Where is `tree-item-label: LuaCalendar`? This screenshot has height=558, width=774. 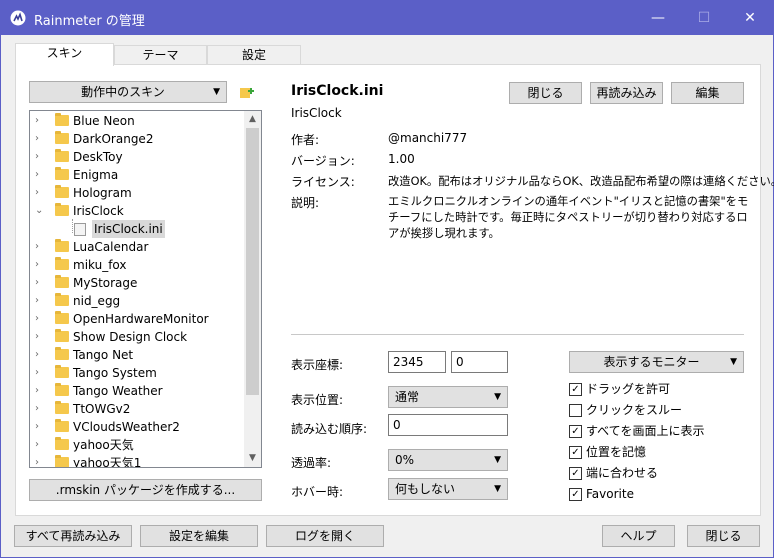 tree-item-label: LuaCalendar is located at coordinates (111, 247).